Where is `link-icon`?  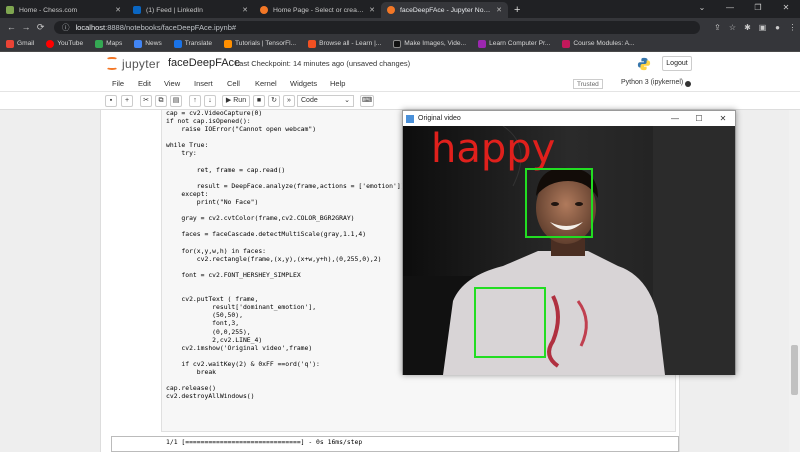
link-icon is located at coordinates (482, 43).